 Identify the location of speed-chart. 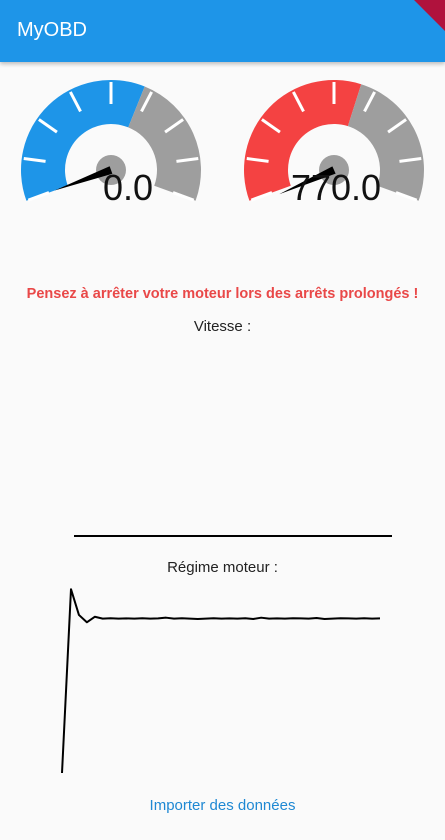
(233, 536).